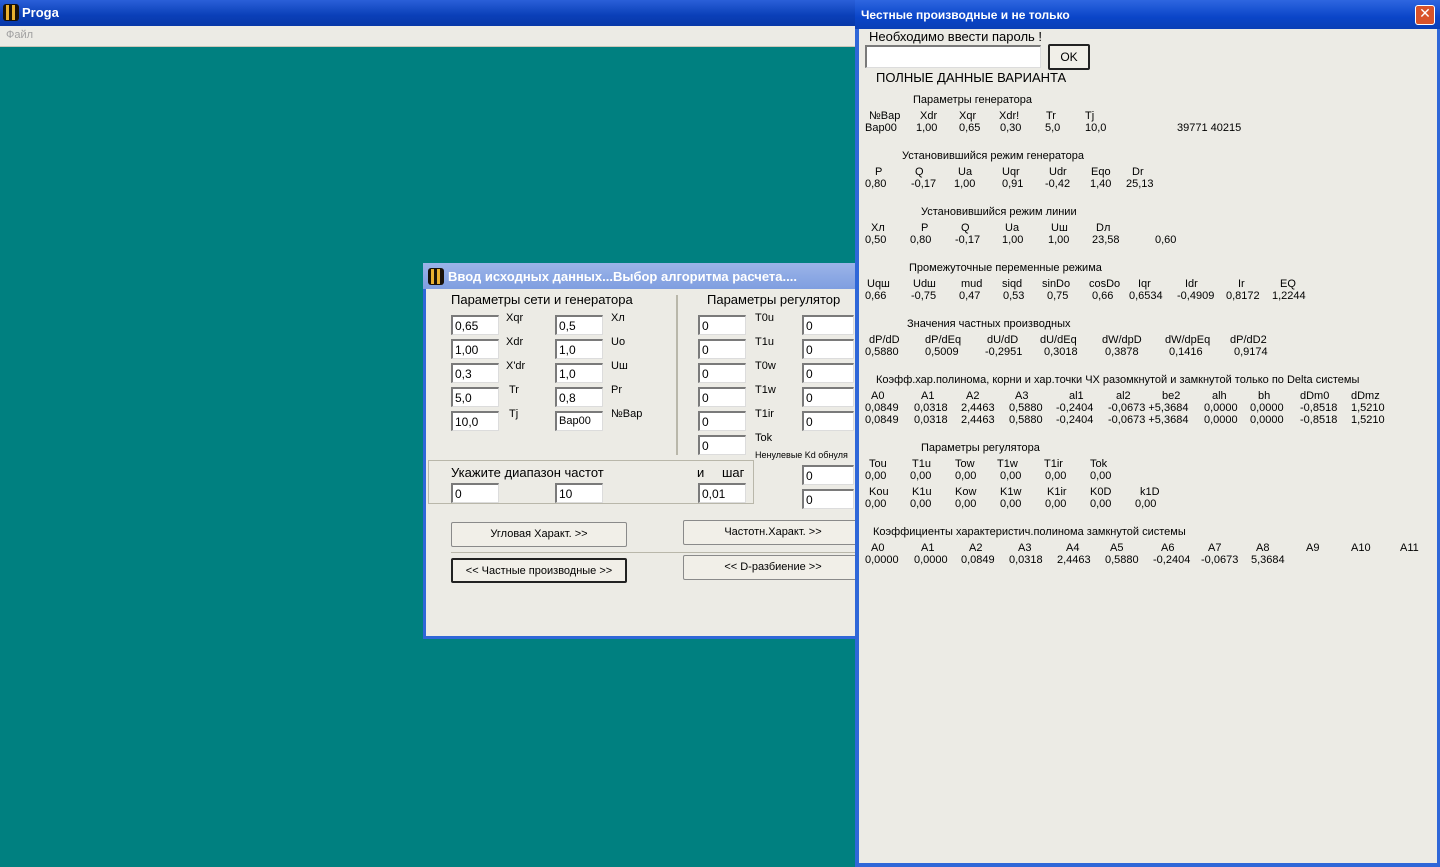 This screenshot has height=867, width=1440. Describe the element at coordinates (475, 421) in the screenshot. I see `tj-field: 10,0` at that location.